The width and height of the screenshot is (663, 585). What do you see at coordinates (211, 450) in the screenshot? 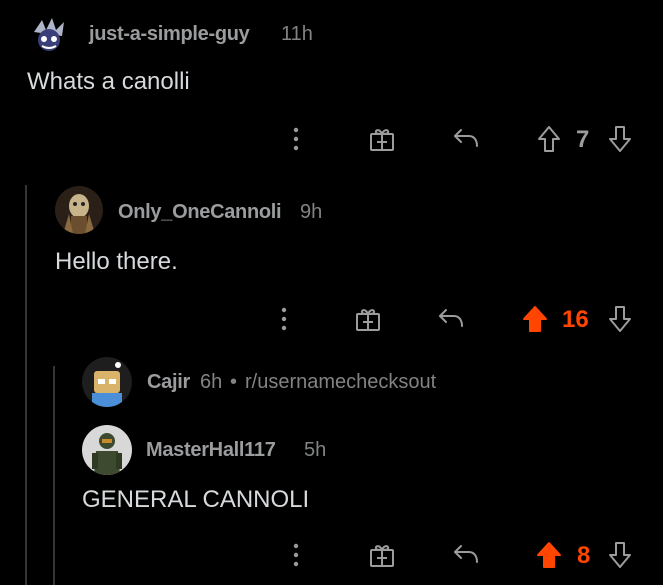
I see `comment-username: MasterHall117` at bounding box center [211, 450].